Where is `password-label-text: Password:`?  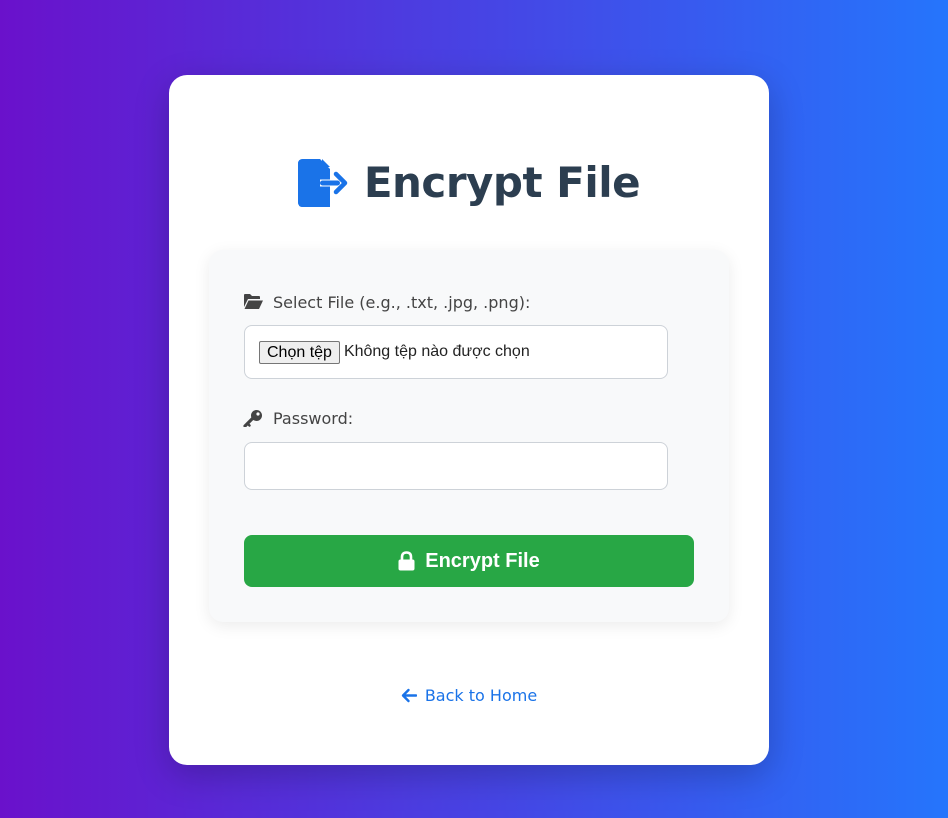
password-label-text: Password: is located at coordinates (313, 418).